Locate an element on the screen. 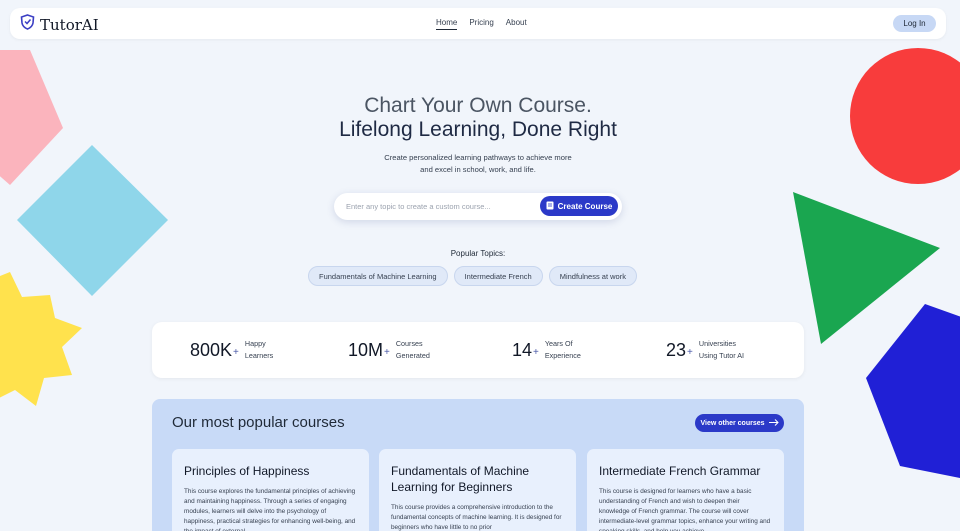 The height and width of the screenshot is (531, 960). login-button: Log In is located at coordinates (914, 23).